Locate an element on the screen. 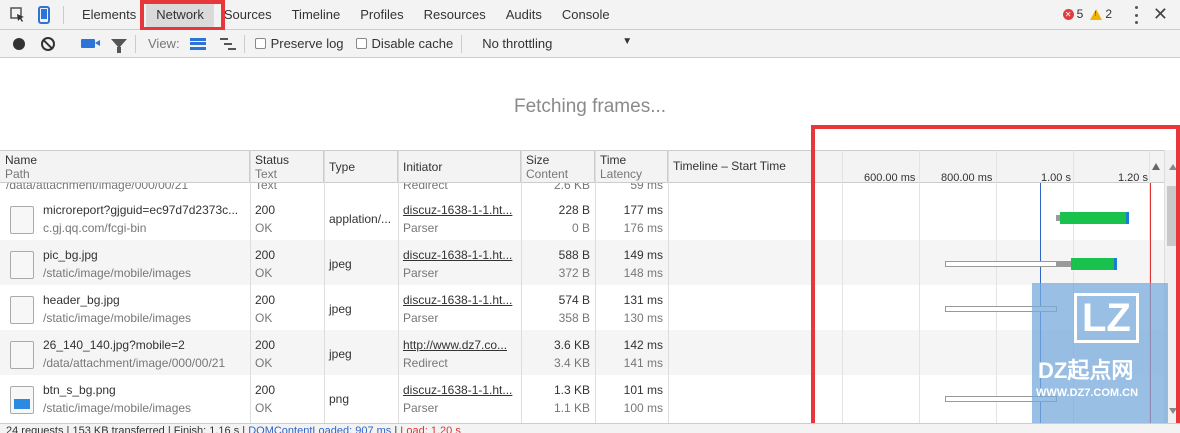 This screenshot has height=433, width=1180. record-icon is located at coordinates (19, 43).